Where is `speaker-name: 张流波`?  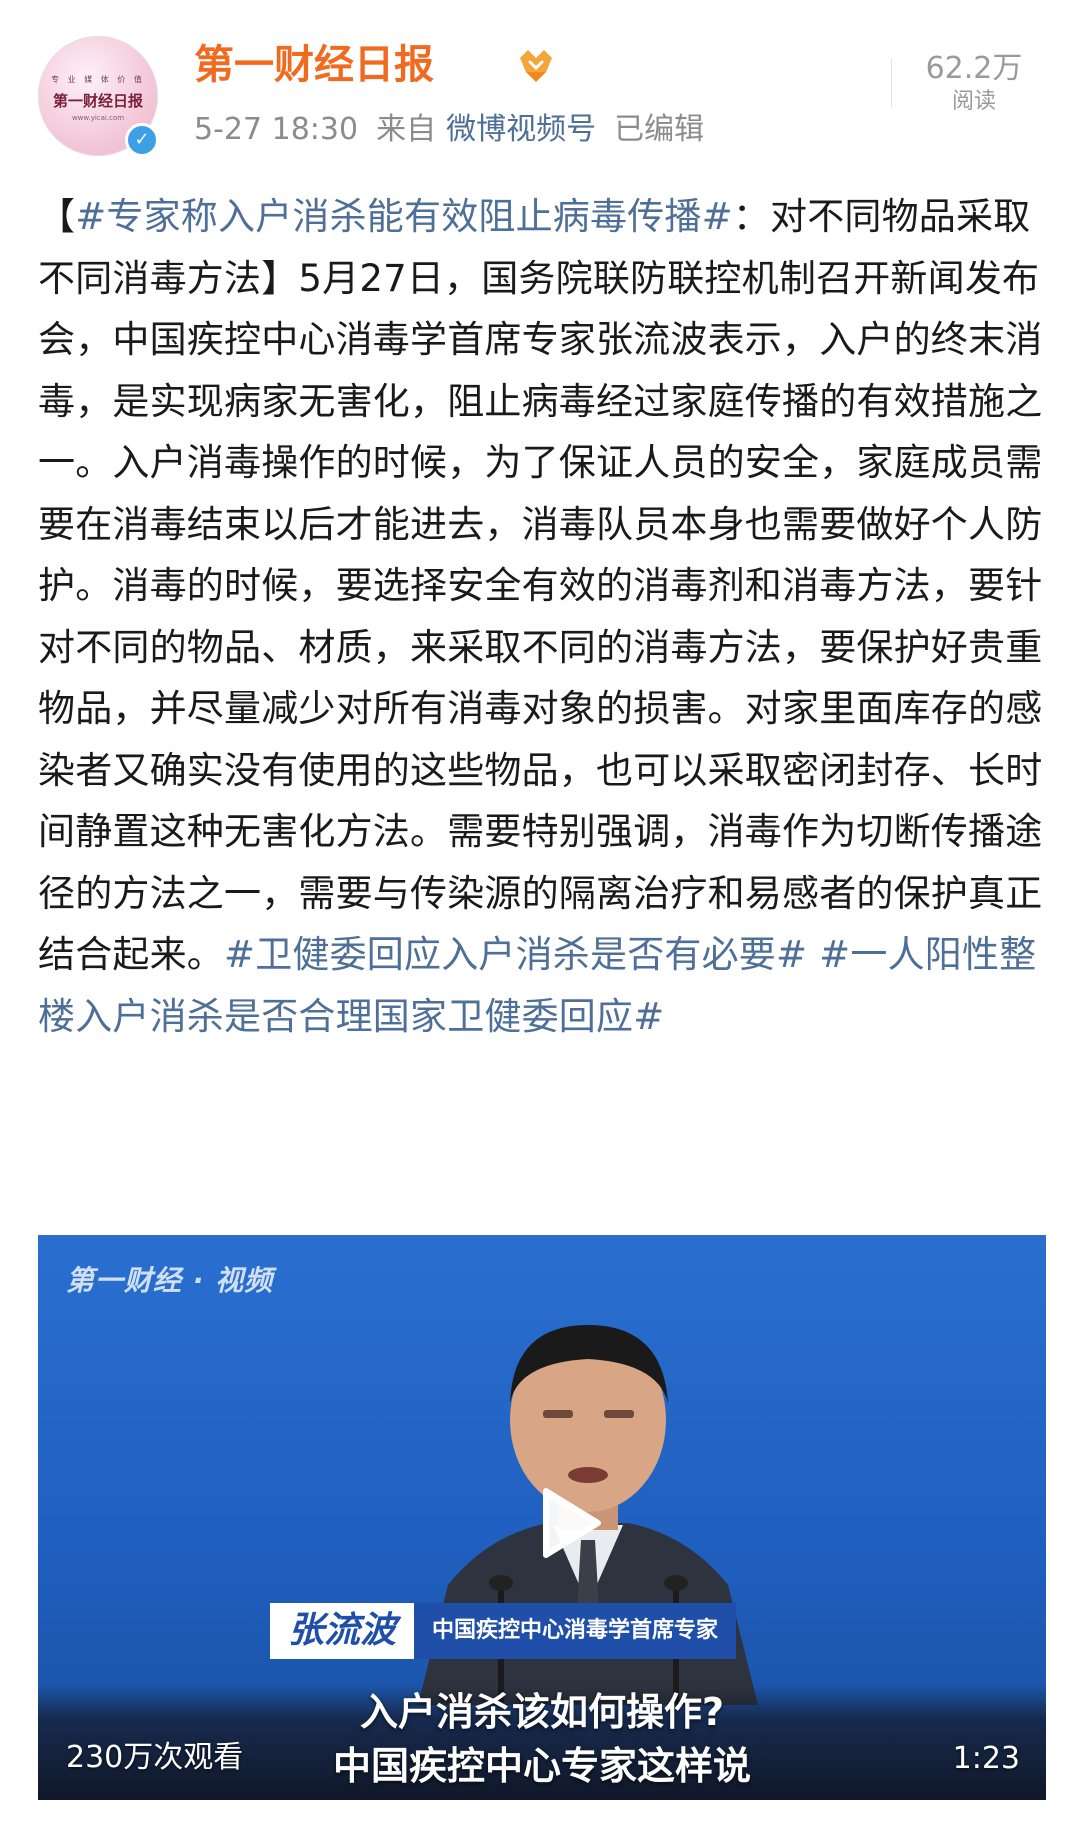
speaker-name: 张流波 is located at coordinates (342, 1631).